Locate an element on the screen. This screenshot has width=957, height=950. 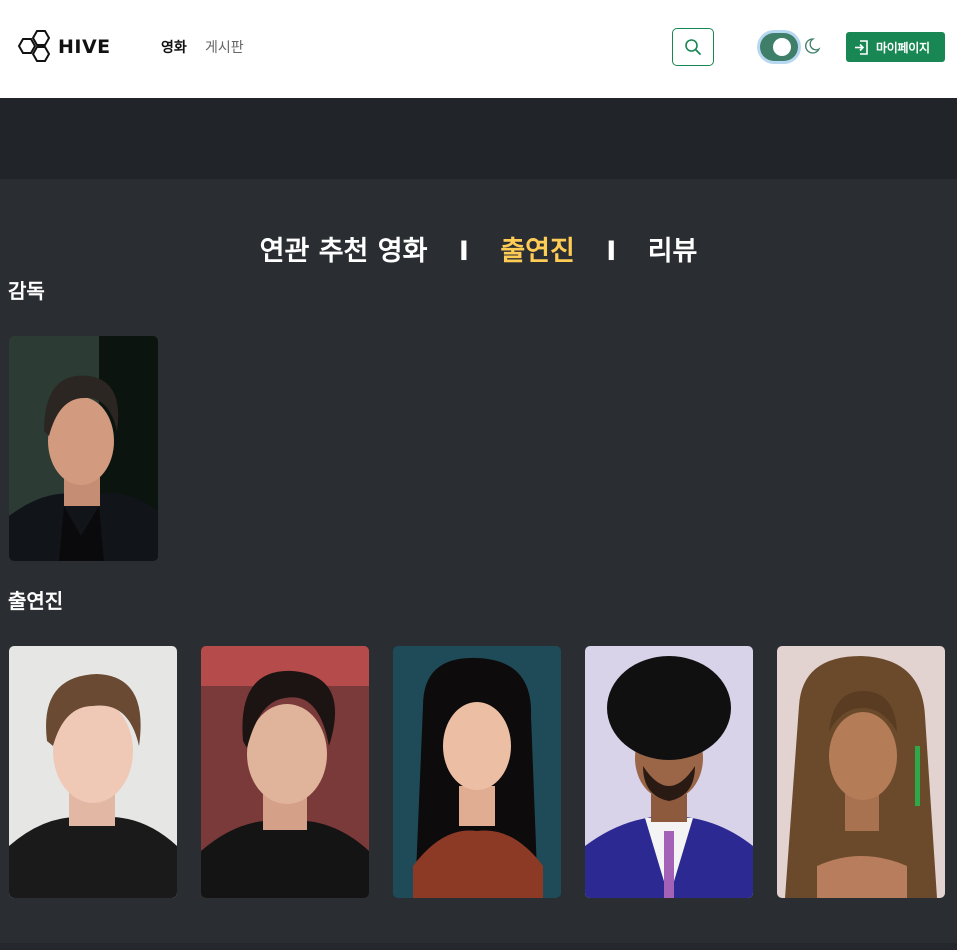
tab-reviews: 리뷰 is located at coordinates (673, 251).